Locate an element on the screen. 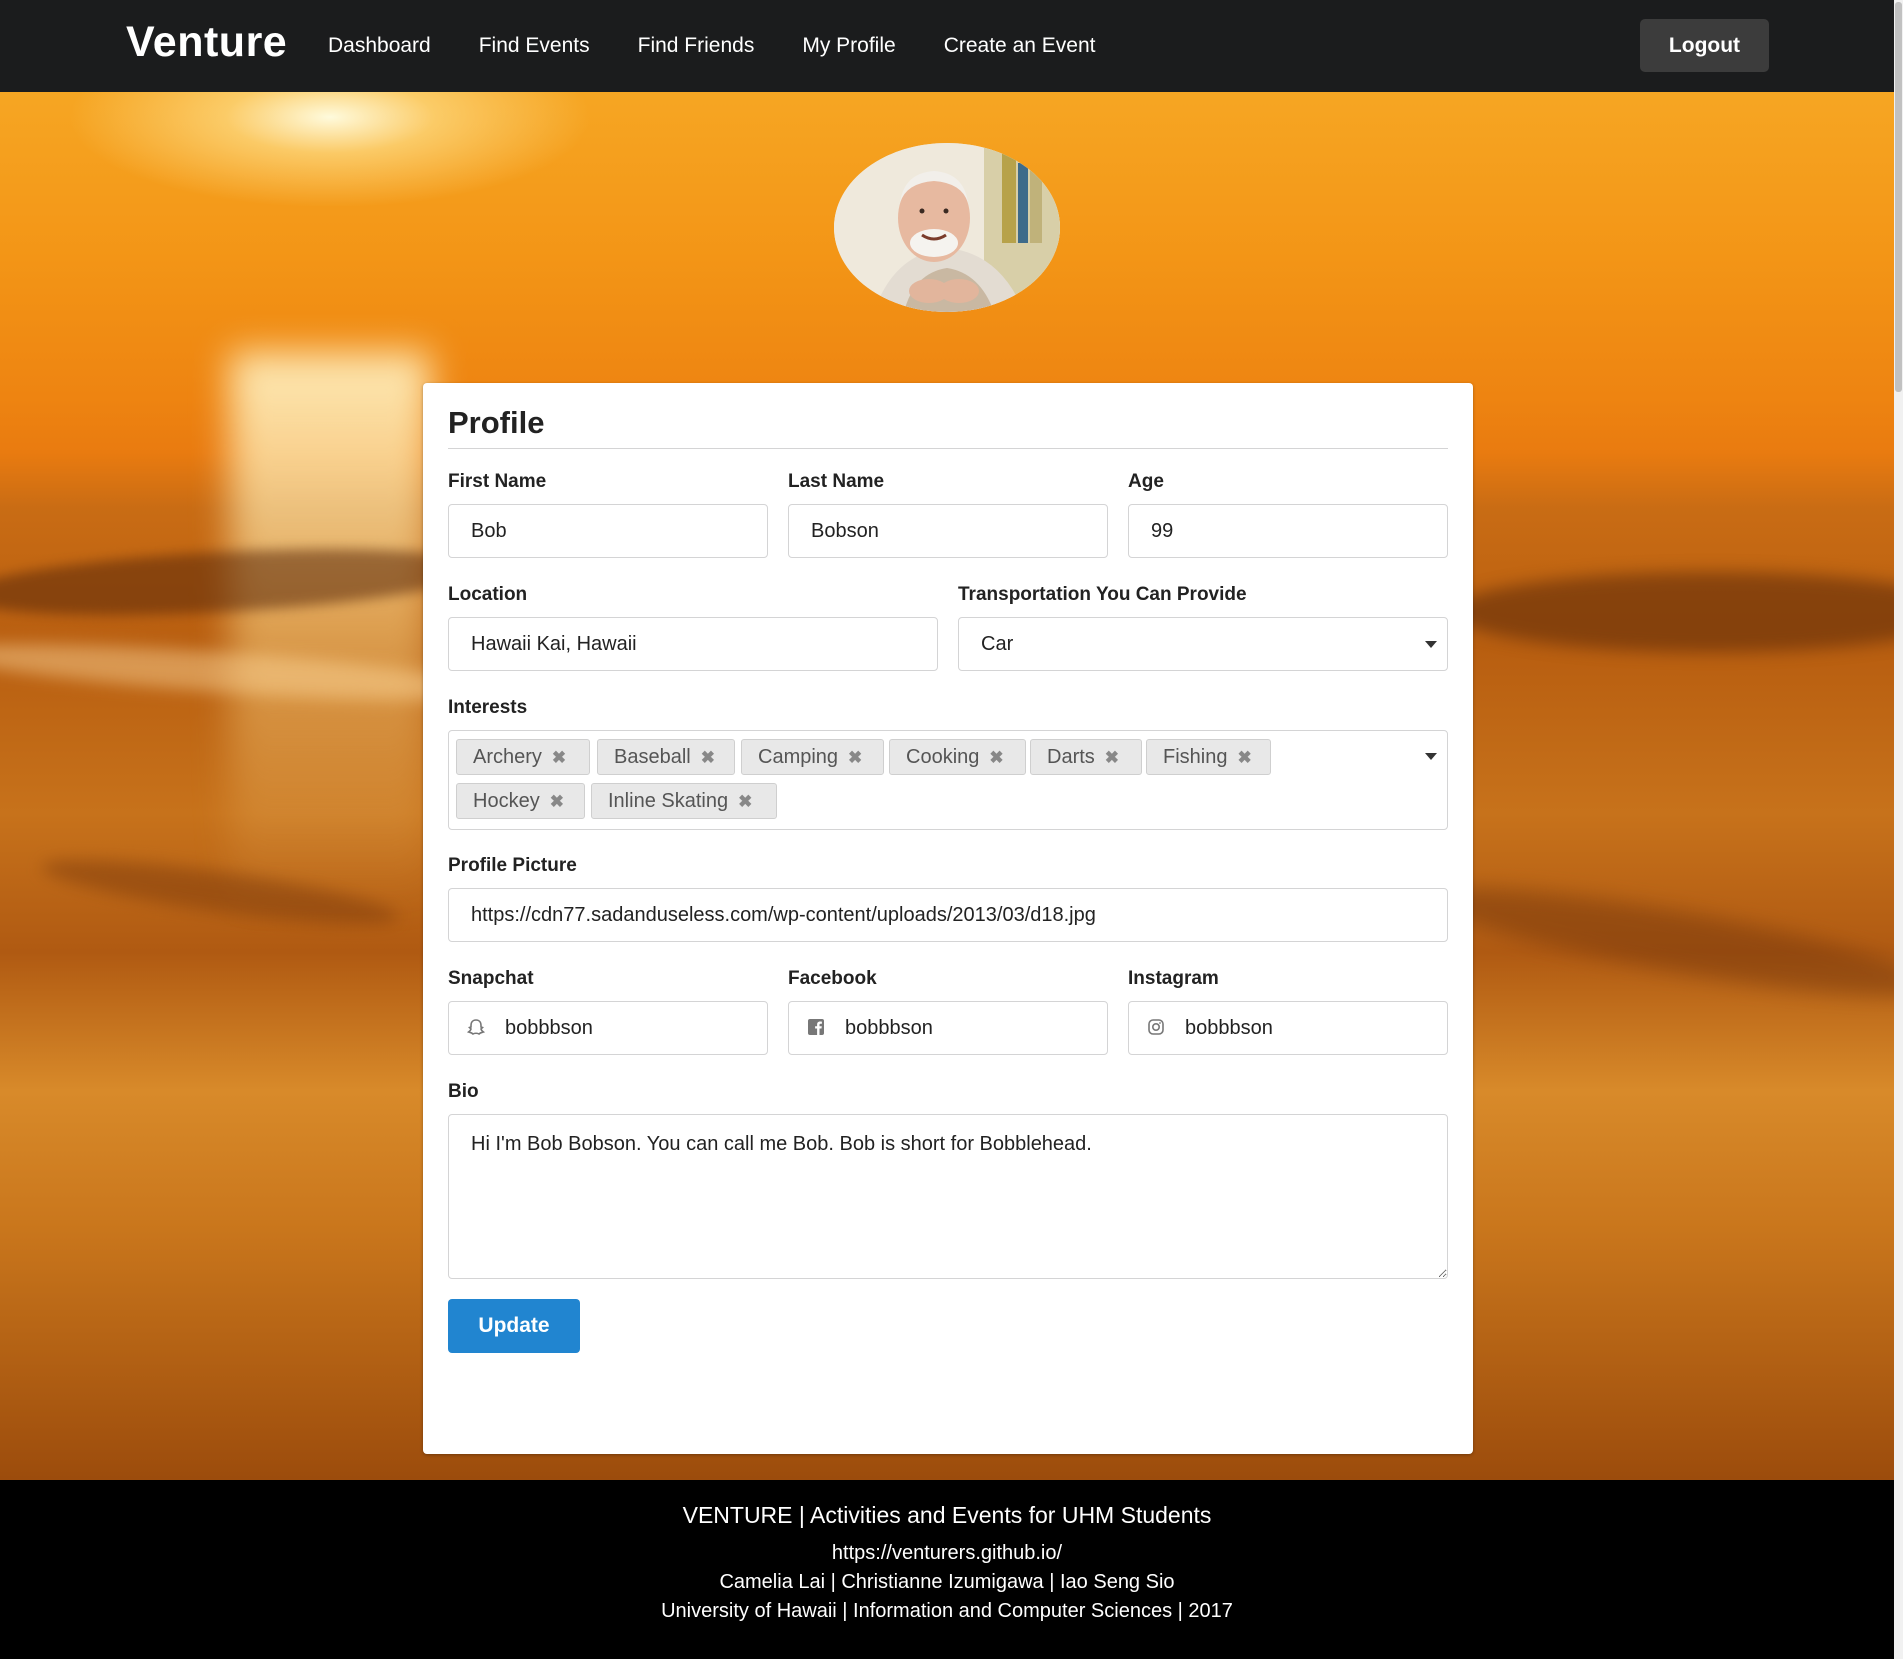 The height and width of the screenshot is (1659, 1903). instagram-field is located at coordinates (1288, 1028).